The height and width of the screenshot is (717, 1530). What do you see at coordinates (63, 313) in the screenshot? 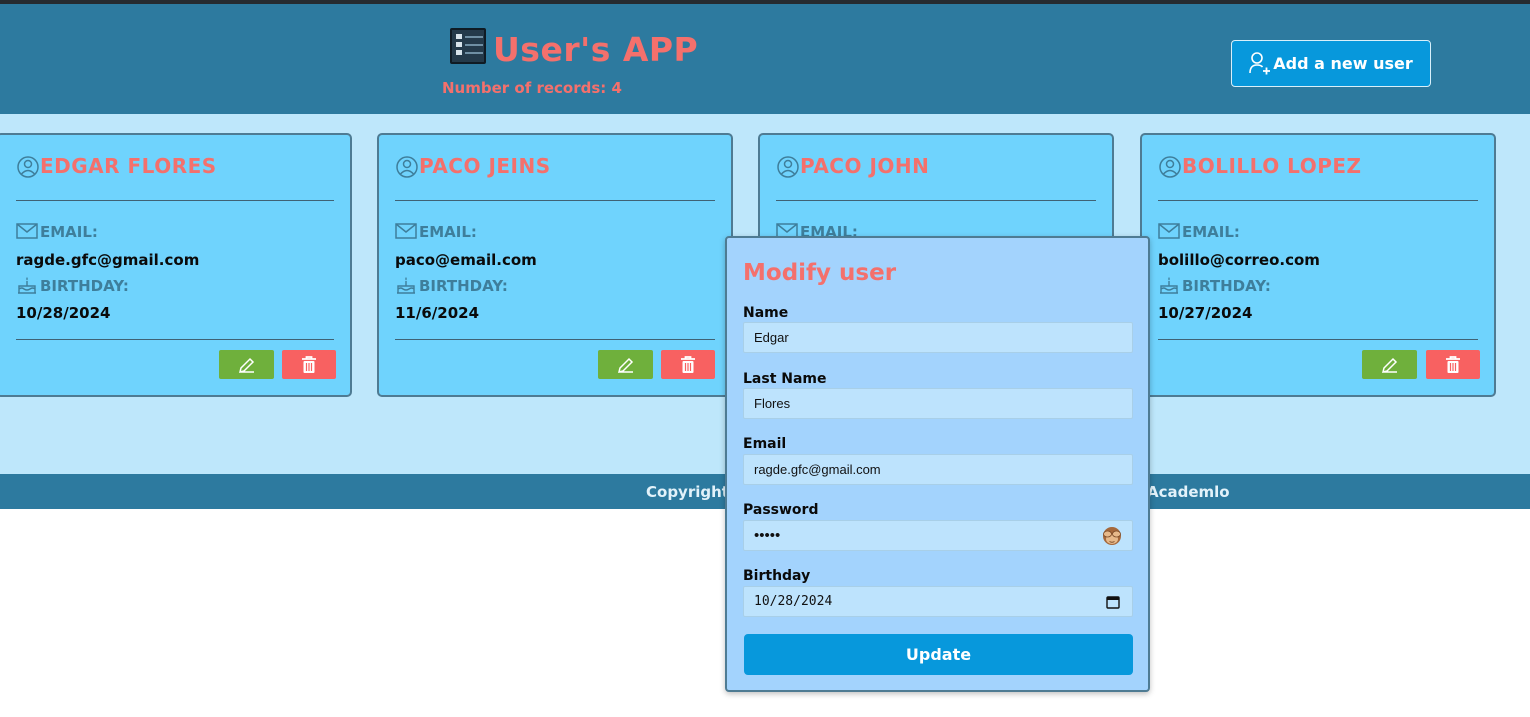
I see `user-birthday: 10/28/2024` at bounding box center [63, 313].